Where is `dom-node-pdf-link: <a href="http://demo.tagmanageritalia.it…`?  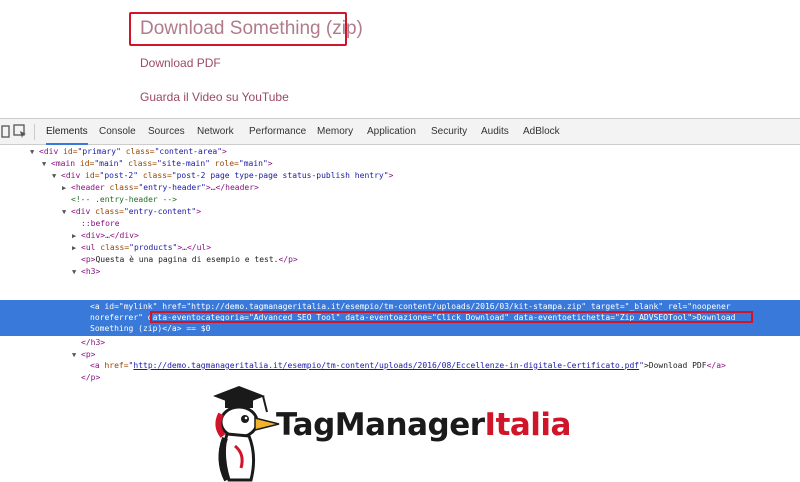 dom-node-pdf-link: <a href="http://demo.tagmanageritalia.it… is located at coordinates (408, 366).